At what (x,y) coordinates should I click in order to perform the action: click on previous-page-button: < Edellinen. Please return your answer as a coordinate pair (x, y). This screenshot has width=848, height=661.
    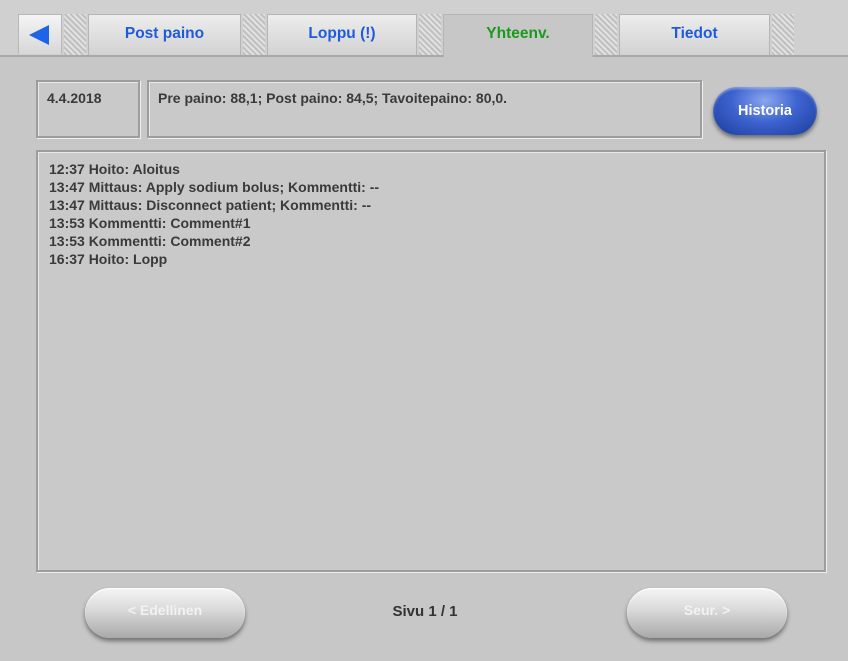
    Looking at the image, I should click on (165, 613).